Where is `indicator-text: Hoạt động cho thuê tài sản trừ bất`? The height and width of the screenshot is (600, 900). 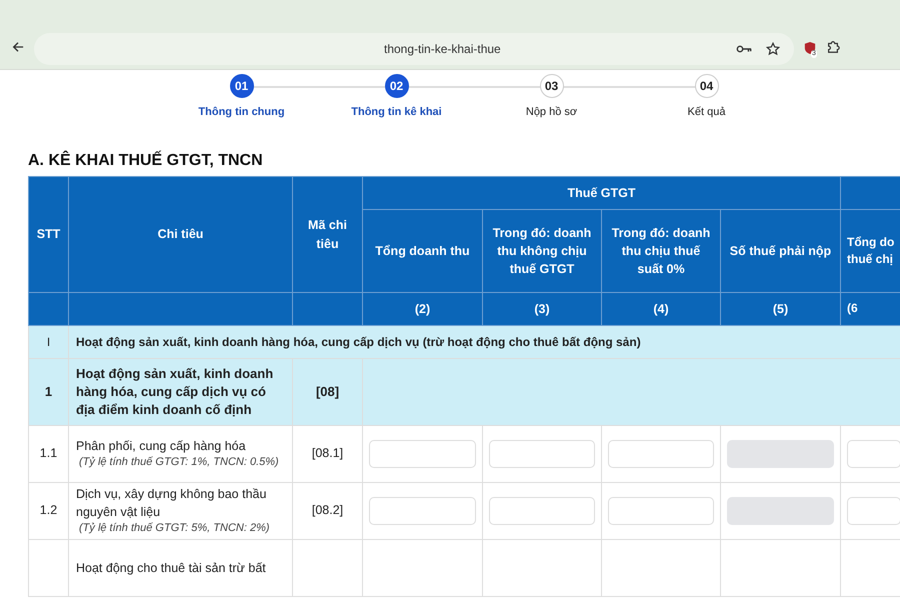
indicator-text: Hoạt động cho thuê tài sản trừ bất is located at coordinates (171, 568).